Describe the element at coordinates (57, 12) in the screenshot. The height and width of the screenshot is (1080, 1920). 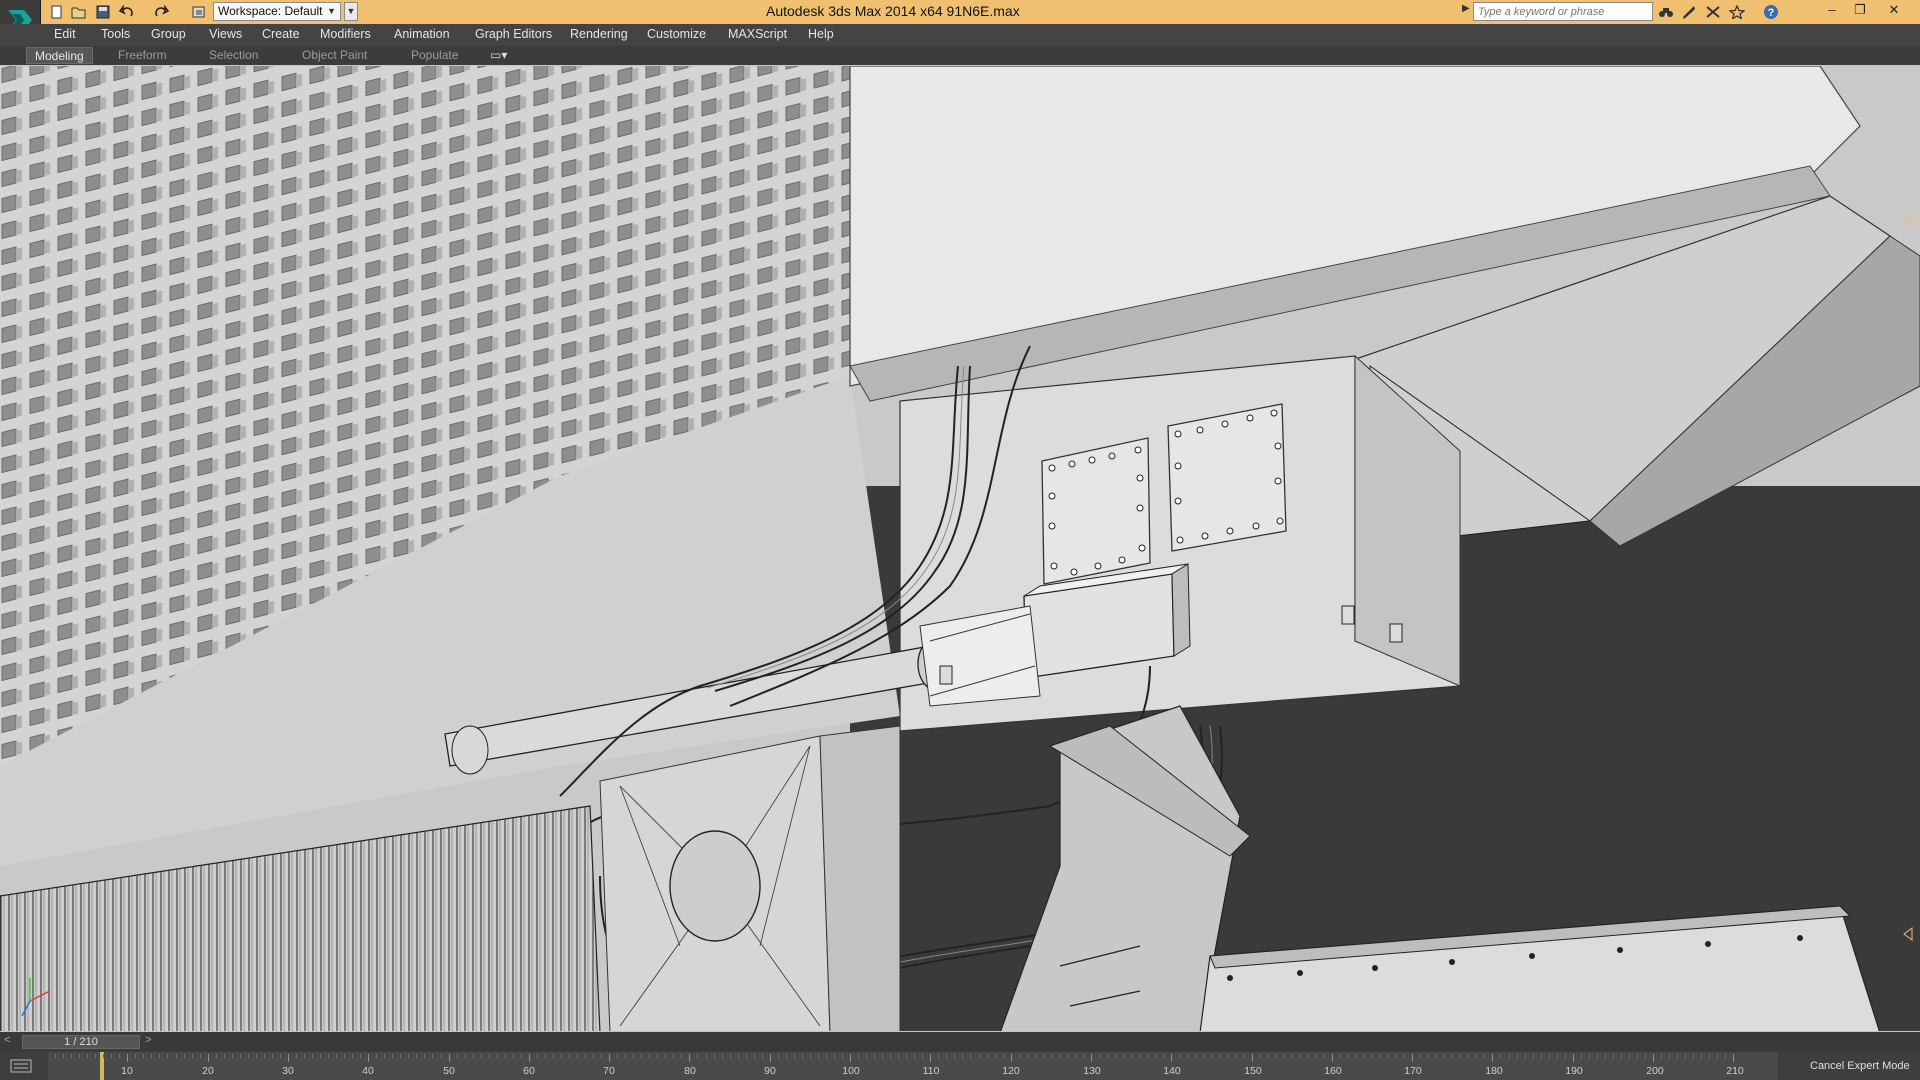
I see `new-file-icon` at that location.